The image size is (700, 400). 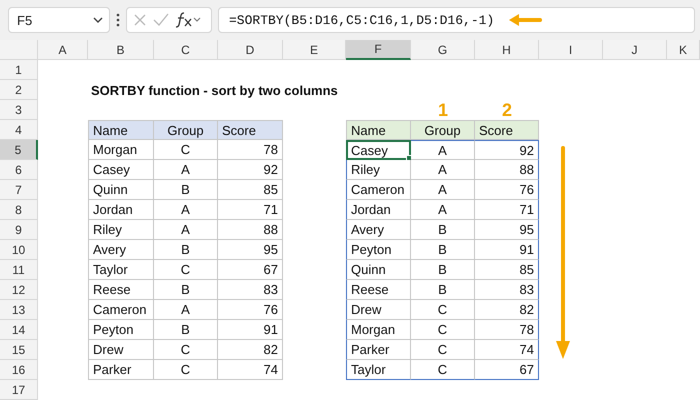 I want to click on column-heading: J, so click(x=635, y=50).